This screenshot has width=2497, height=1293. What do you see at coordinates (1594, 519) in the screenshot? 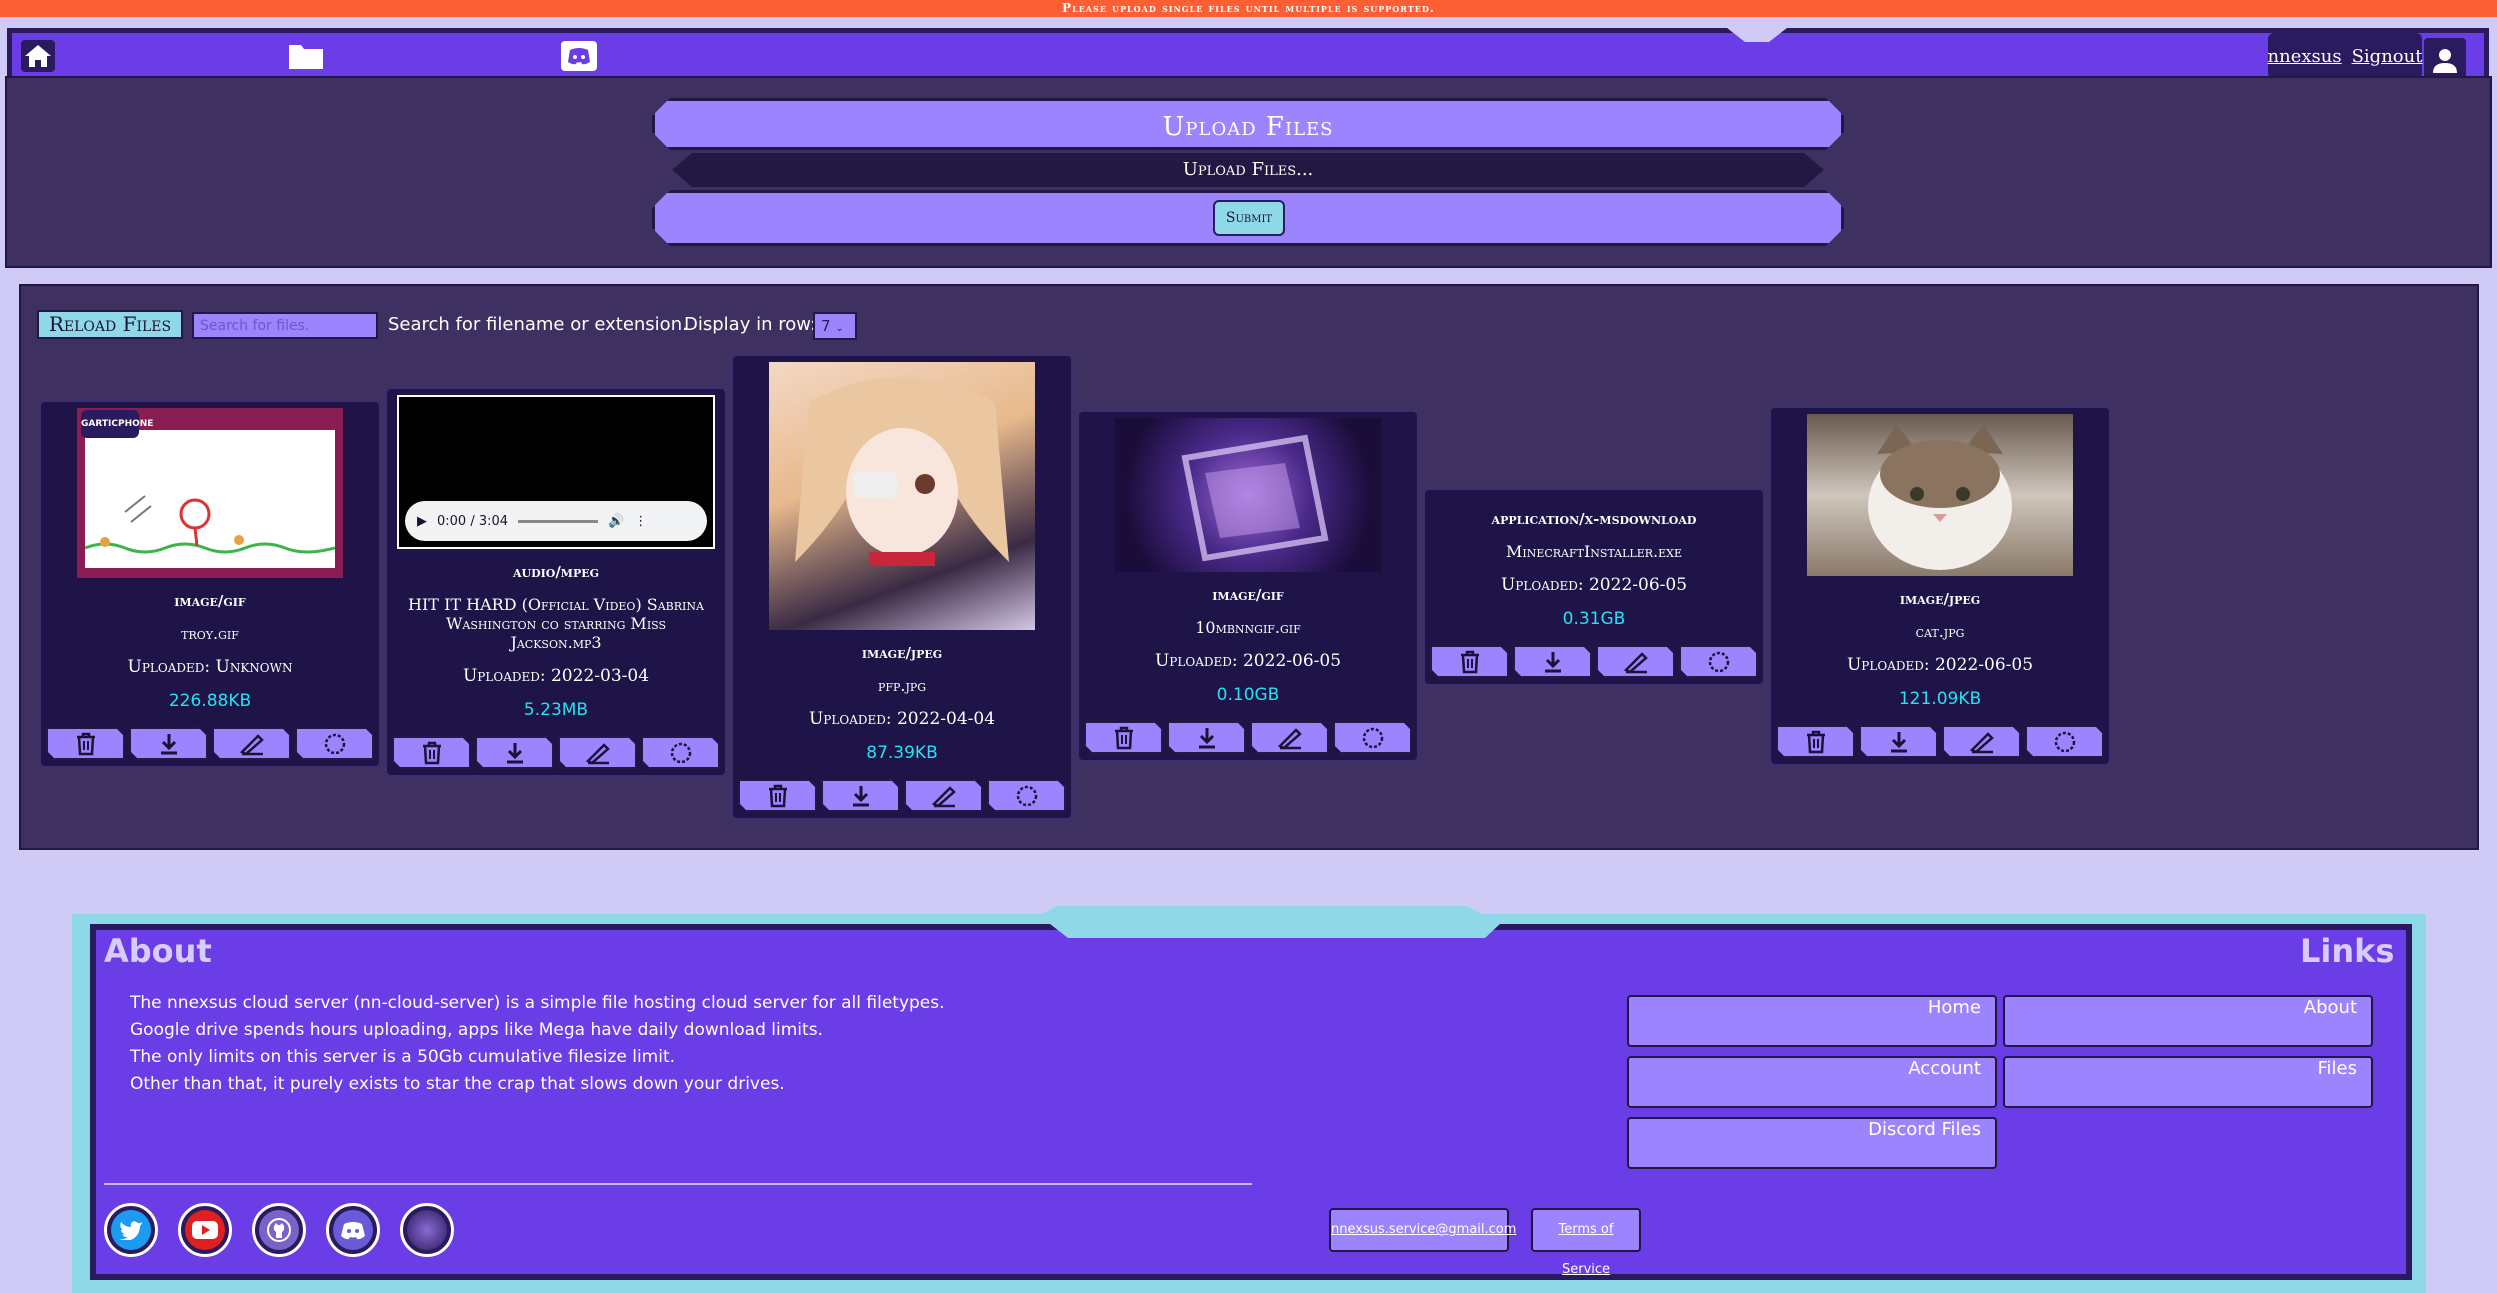
I see `file-type: application/x-msdownload` at bounding box center [1594, 519].